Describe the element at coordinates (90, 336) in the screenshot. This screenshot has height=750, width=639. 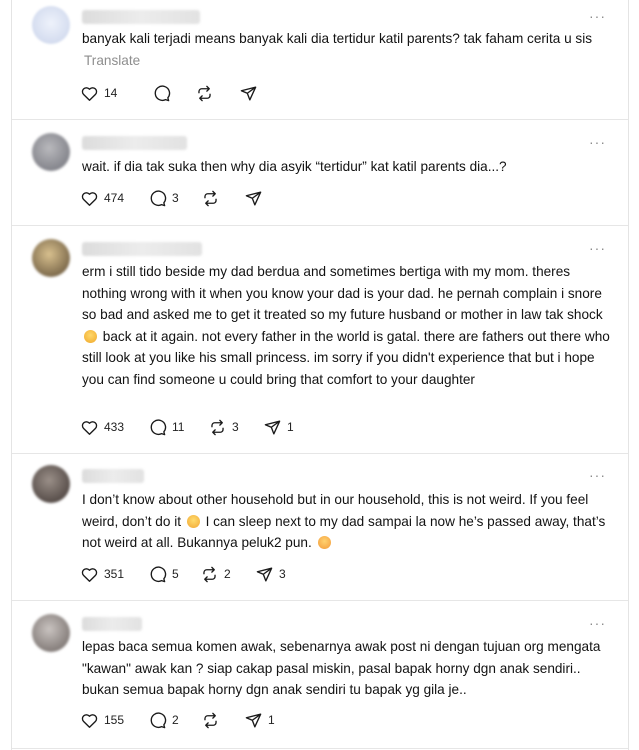
I see `laughing-emoji` at that location.